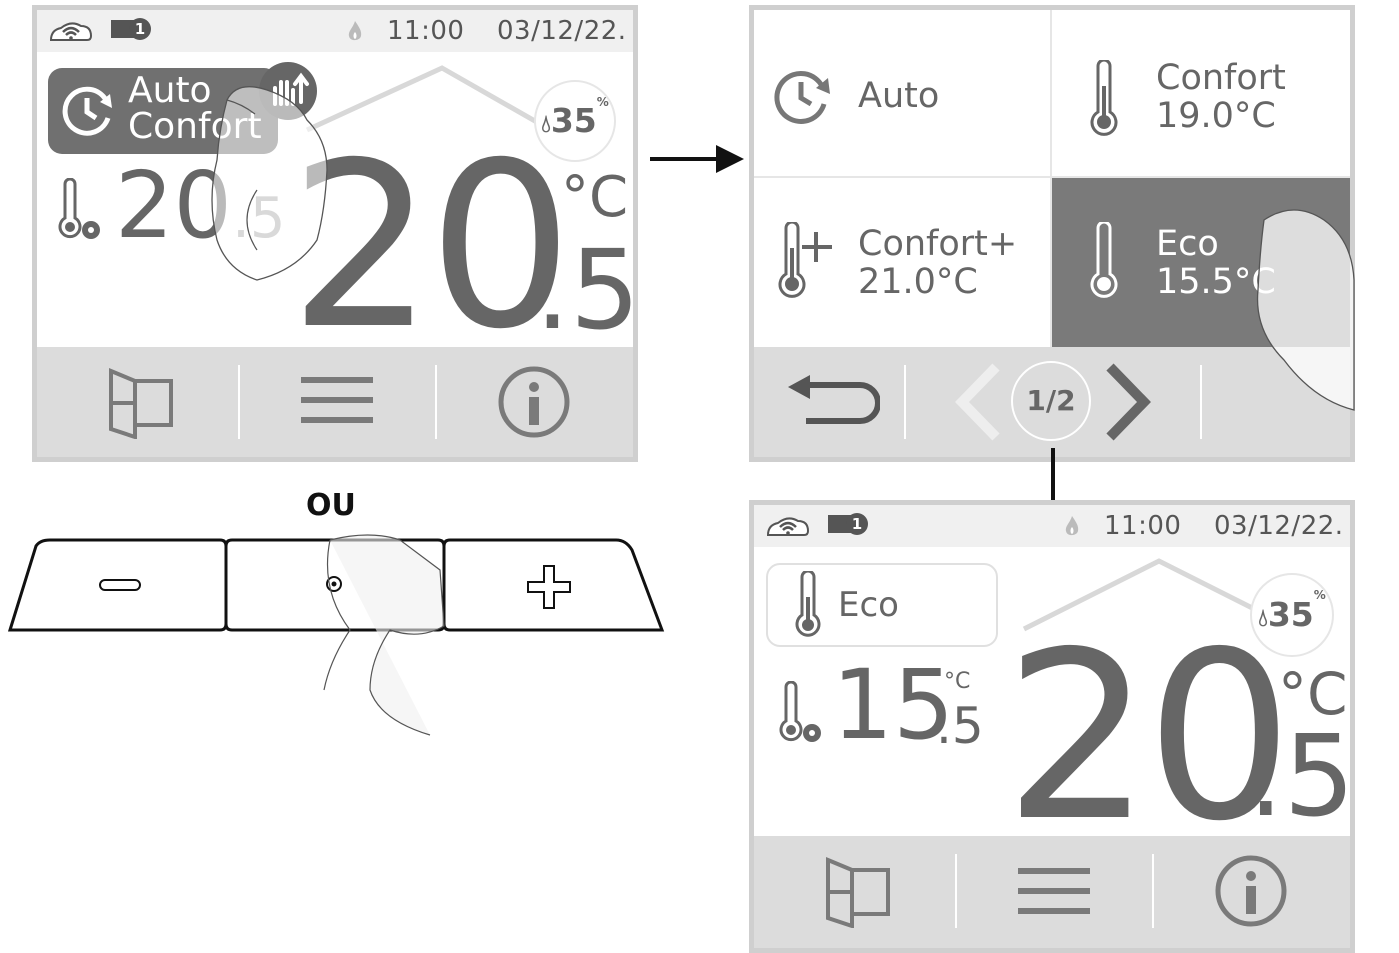 This screenshot has height=953, width=1399. I want to click on minus-icon, so click(120, 585).